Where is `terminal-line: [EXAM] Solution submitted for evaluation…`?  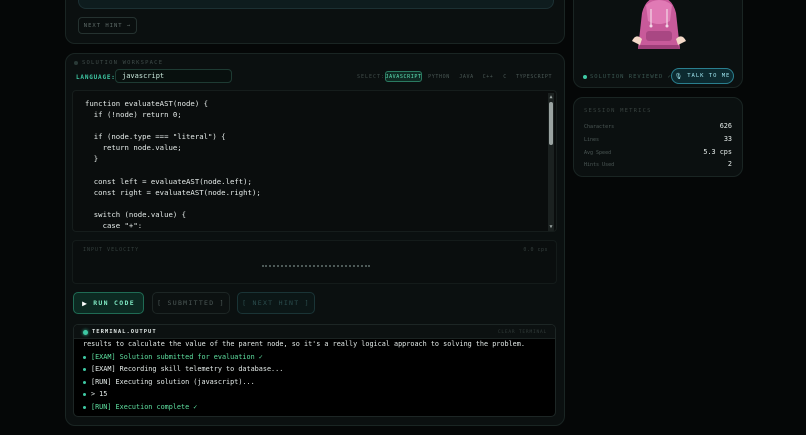 terminal-line: [EXAM] Solution submitted for evaluation… is located at coordinates (173, 357).